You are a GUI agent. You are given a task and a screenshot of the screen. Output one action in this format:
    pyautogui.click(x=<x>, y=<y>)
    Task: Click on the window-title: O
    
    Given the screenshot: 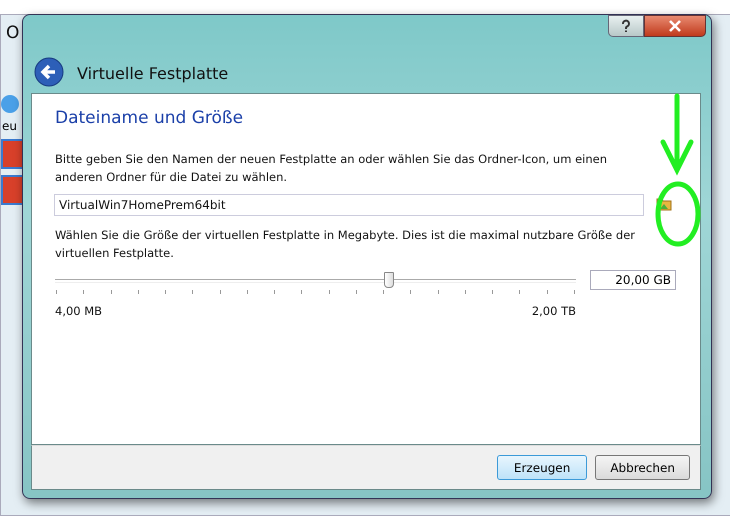 What is the action you would take?
    pyautogui.click(x=13, y=33)
    